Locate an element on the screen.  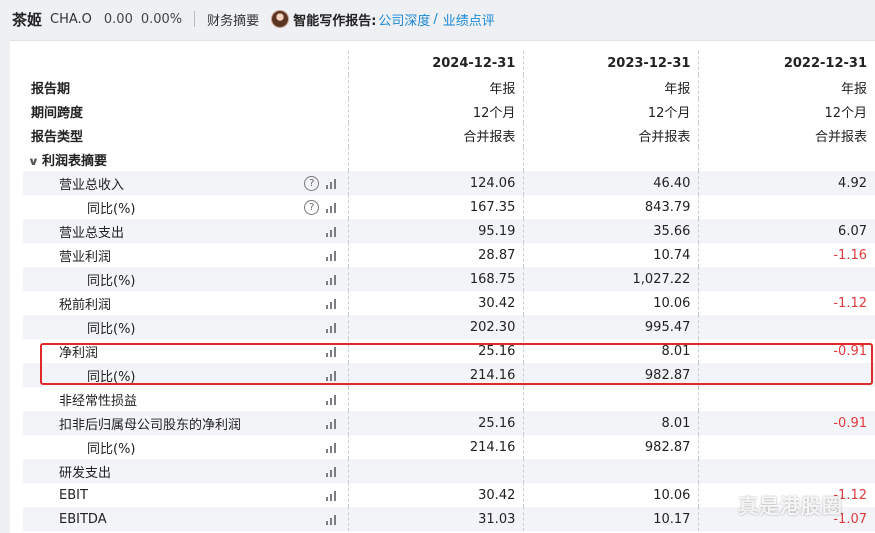
table-row: 同比(%) 168.75 1,027.22 is located at coordinates (449, 279).